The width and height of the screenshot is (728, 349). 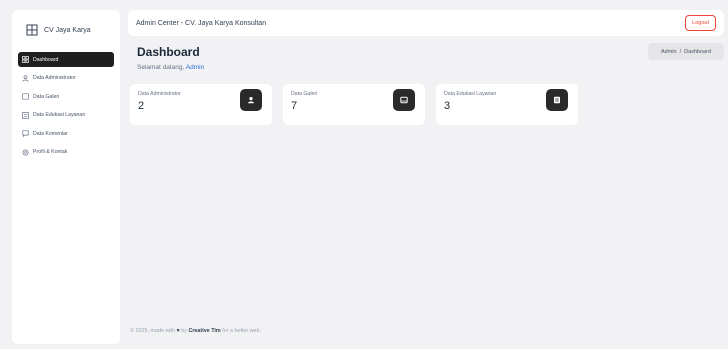 I want to click on footer-prefix: © 2025, made with, so click(x=153, y=331).